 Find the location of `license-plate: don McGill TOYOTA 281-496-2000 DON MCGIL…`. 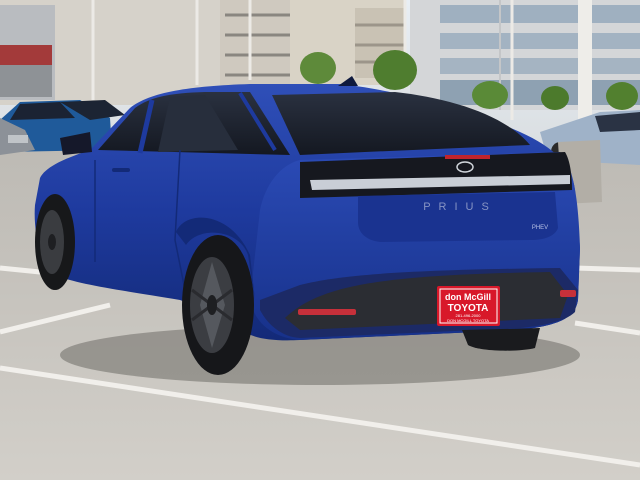

license-plate: don McGill TOYOTA 281-496-2000 DON MCGIL… is located at coordinates (468, 306).